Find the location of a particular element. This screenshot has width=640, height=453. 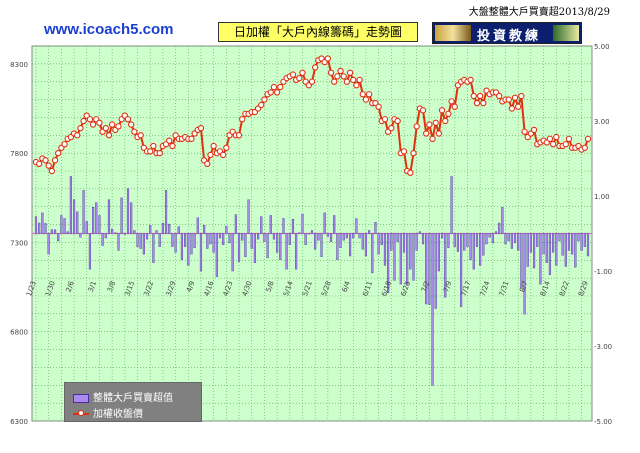

left-tick-label: 7300 is located at coordinates (19, 243).